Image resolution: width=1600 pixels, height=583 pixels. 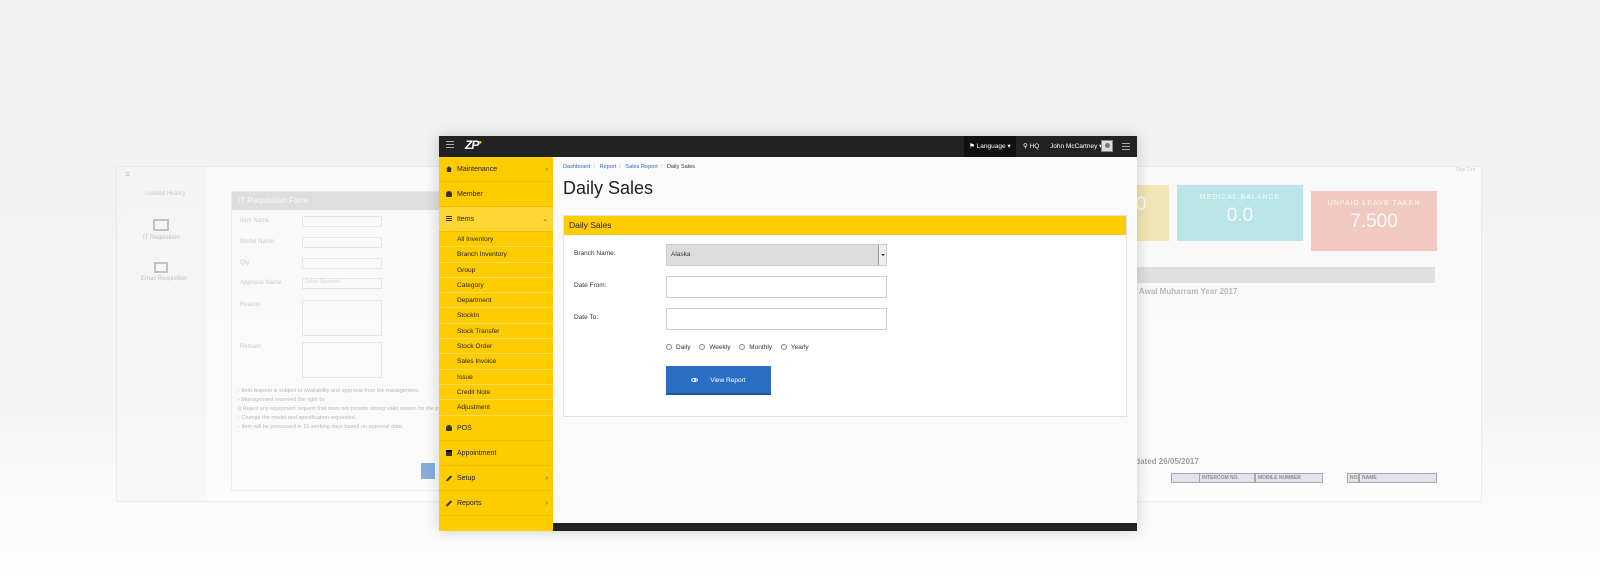 I want to click on wrench-icon, so click(x=449, y=478).